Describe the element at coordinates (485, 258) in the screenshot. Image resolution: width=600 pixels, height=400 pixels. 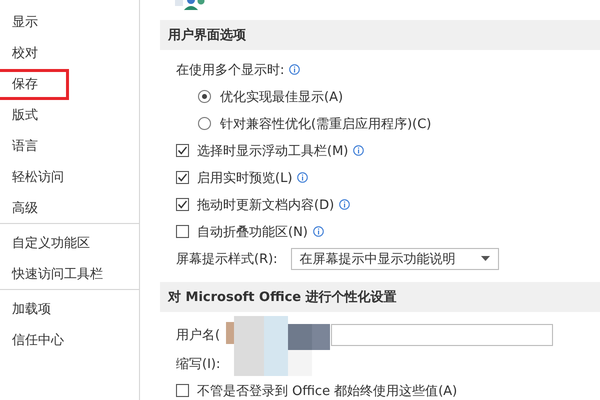
I see `caret-icon` at that location.